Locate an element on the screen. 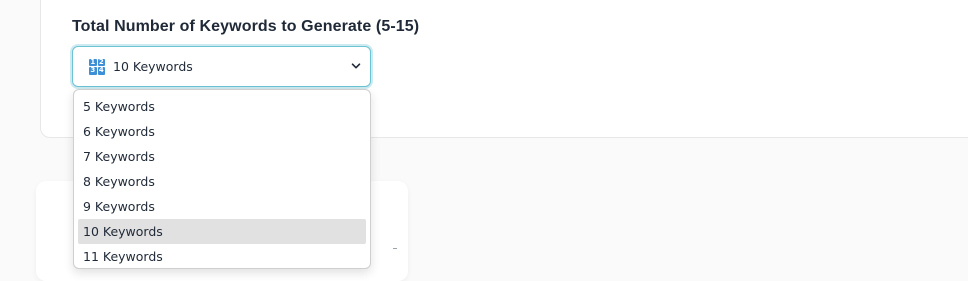  option-9-keywords: 9 Keywords is located at coordinates (222, 206).